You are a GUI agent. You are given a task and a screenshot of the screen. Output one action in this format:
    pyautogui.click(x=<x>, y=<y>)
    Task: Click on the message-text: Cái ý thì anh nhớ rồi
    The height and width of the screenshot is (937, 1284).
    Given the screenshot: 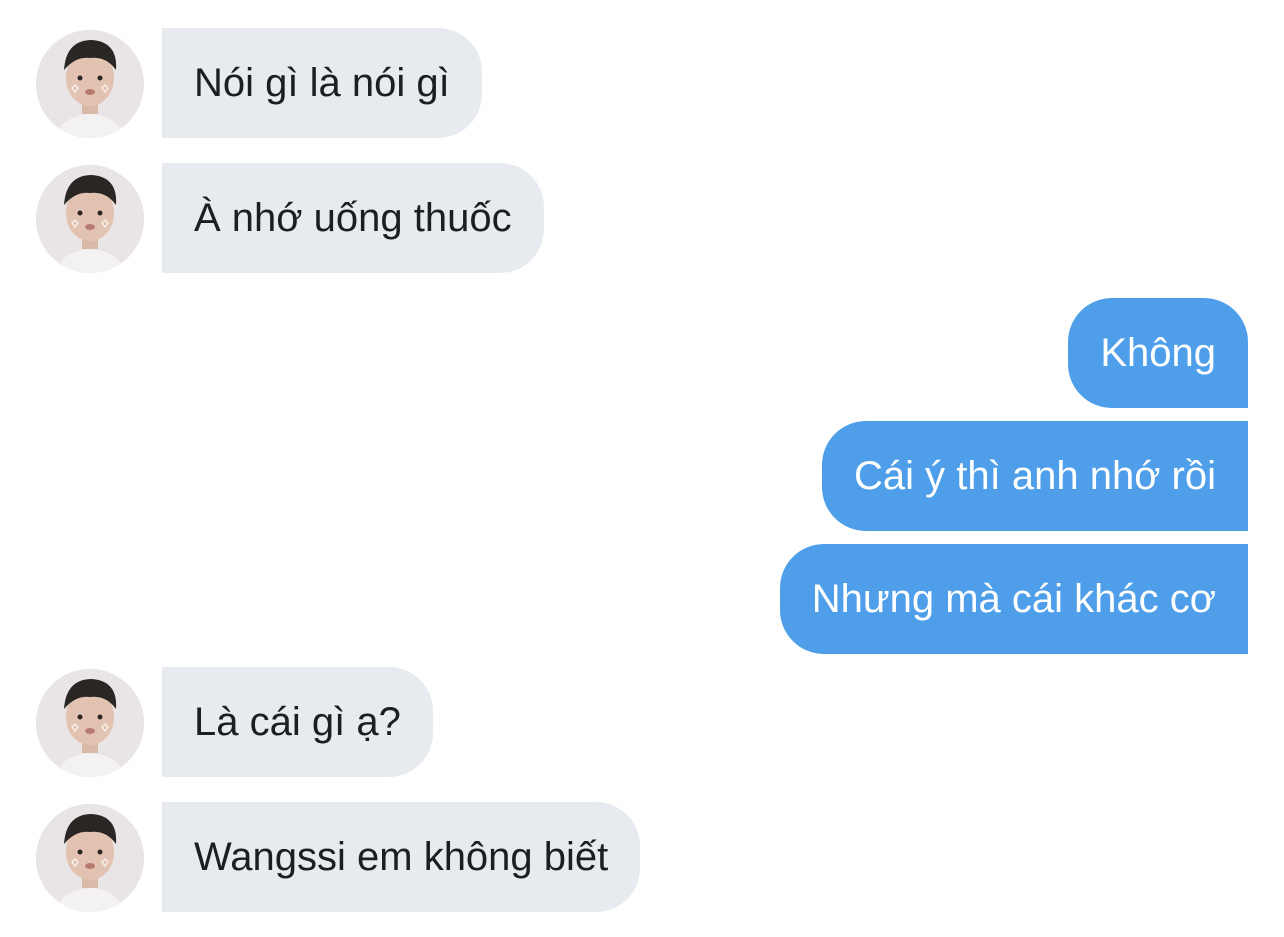 What is the action you would take?
    pyautogui.click(x=1035, y=476)
    